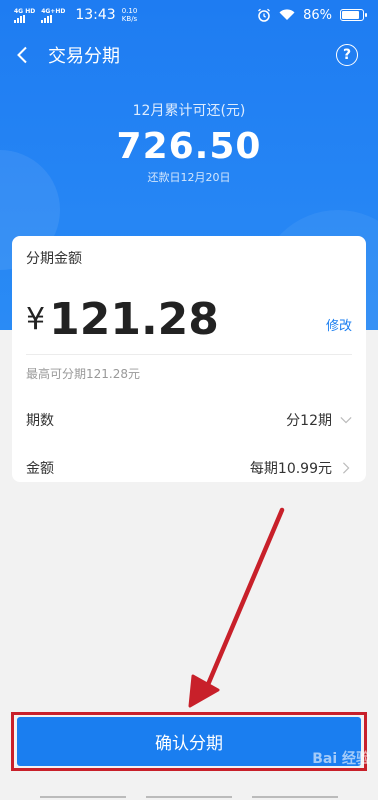 The height and width of the screenshot is (800, 378). Describe the element at coordinates (53, 11) in the screenshot. I see `network-type-label: 4G+HD` at that location.